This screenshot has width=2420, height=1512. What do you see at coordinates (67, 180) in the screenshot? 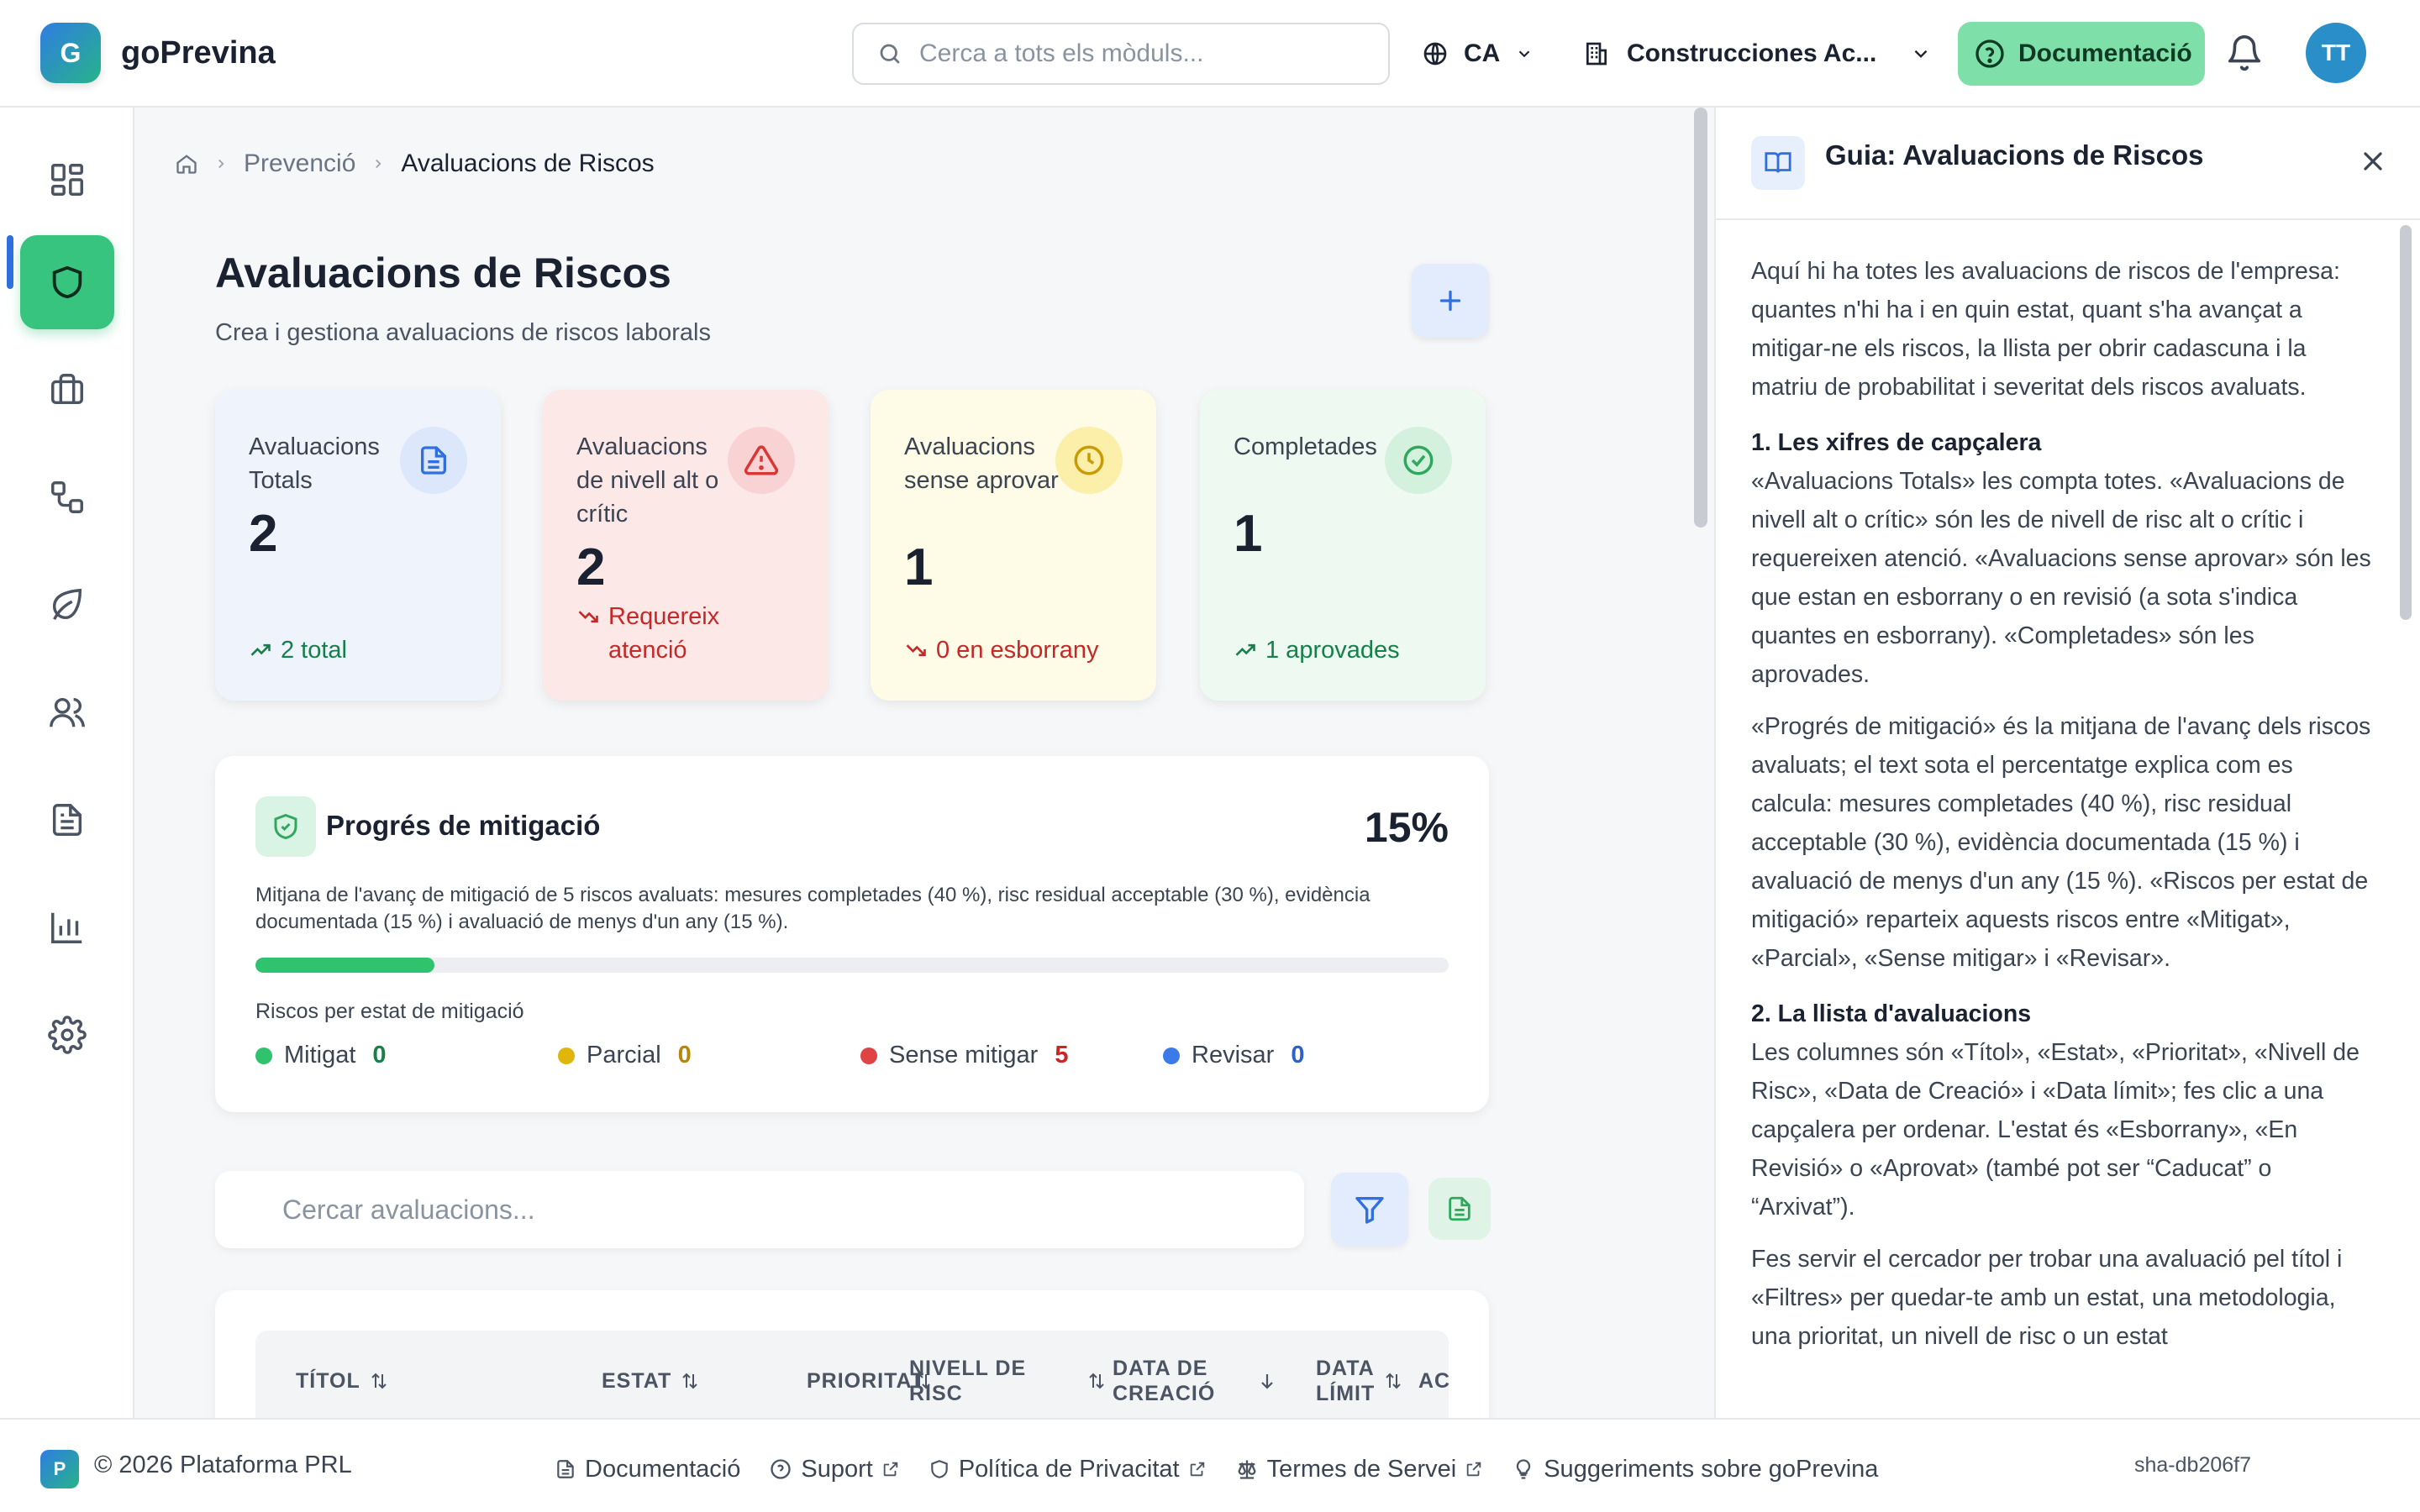
I see `sidebar-item-dashboard` at bounding box center [67, 180].